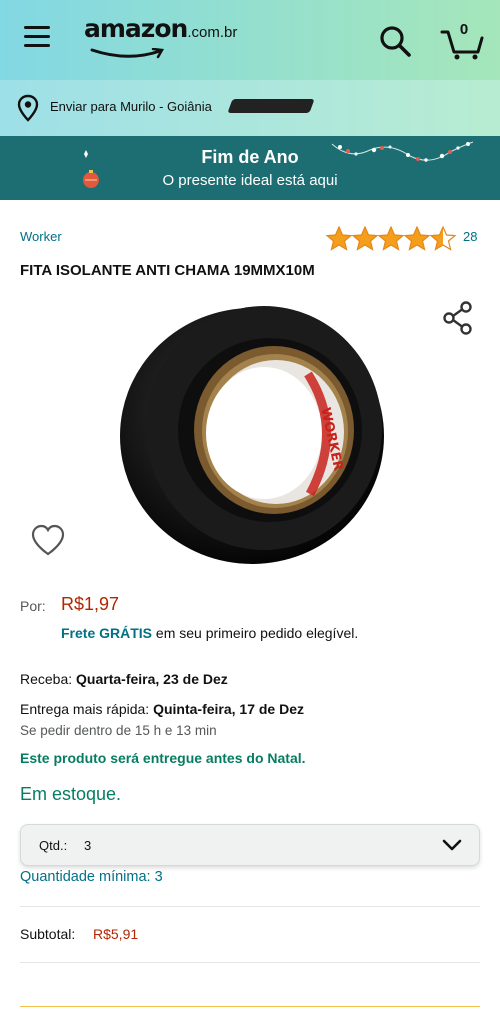  What do you see at coordinates (229, 709) in the screenshot?
I see `fast-date: Quinta-feira, 17 de Dez` at bounding box center [229, 709].